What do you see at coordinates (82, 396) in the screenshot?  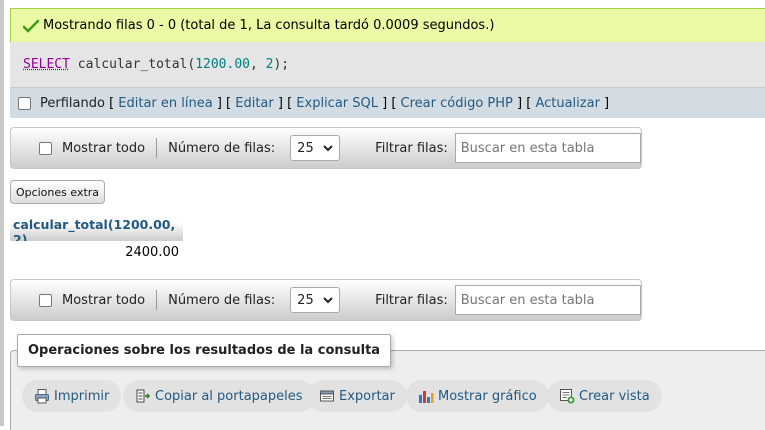 I see `print-label: Imprimir` at bounding box center [82, 396].